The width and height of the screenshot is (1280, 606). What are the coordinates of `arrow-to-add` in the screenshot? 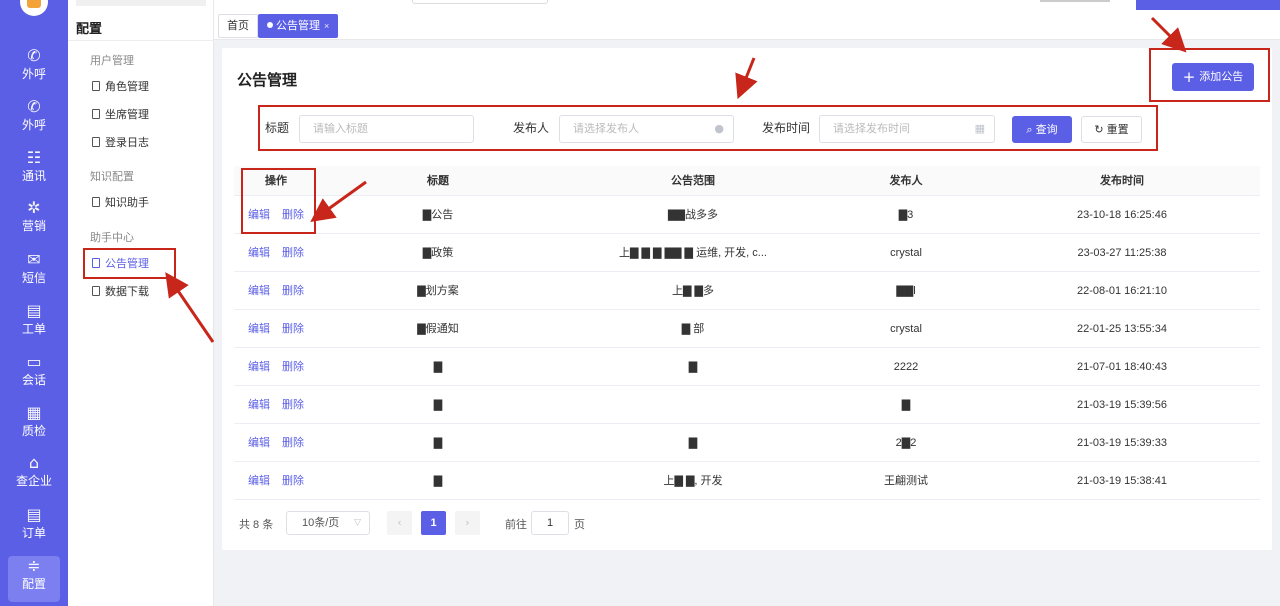 It's located at (1168, 34).